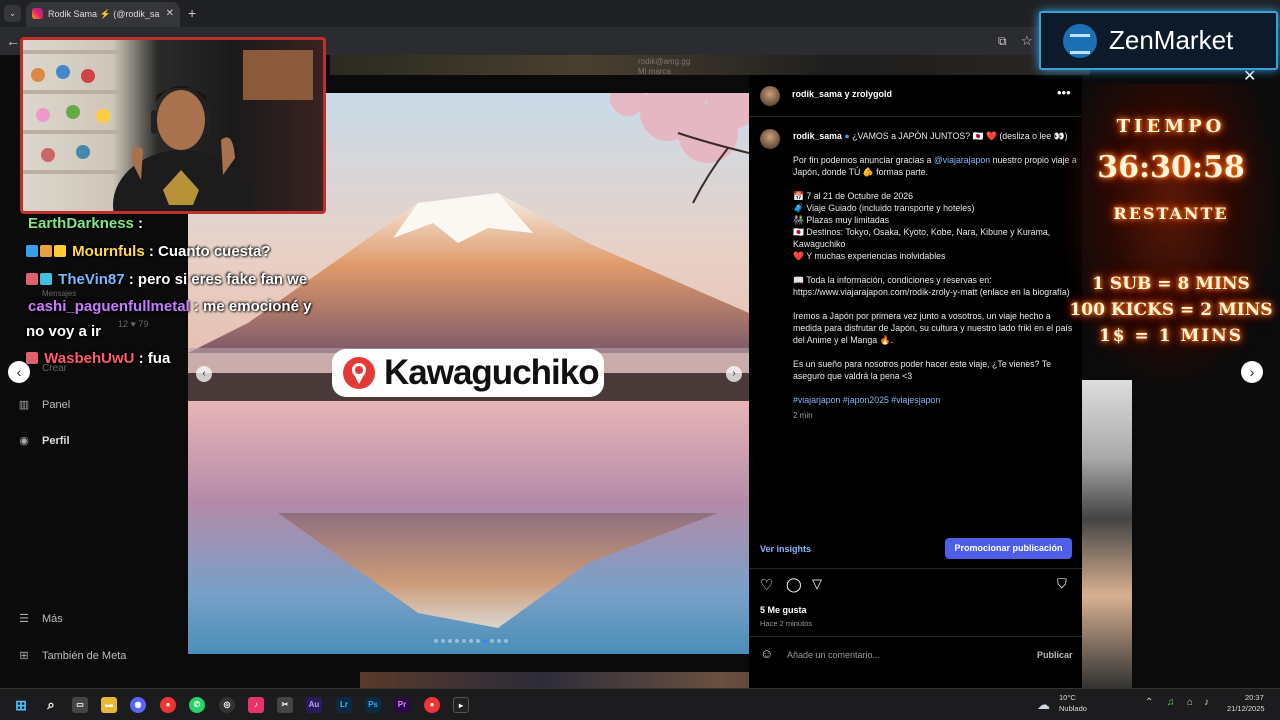  I want to click on back-arrow-icon: ←, so click(13, 41).